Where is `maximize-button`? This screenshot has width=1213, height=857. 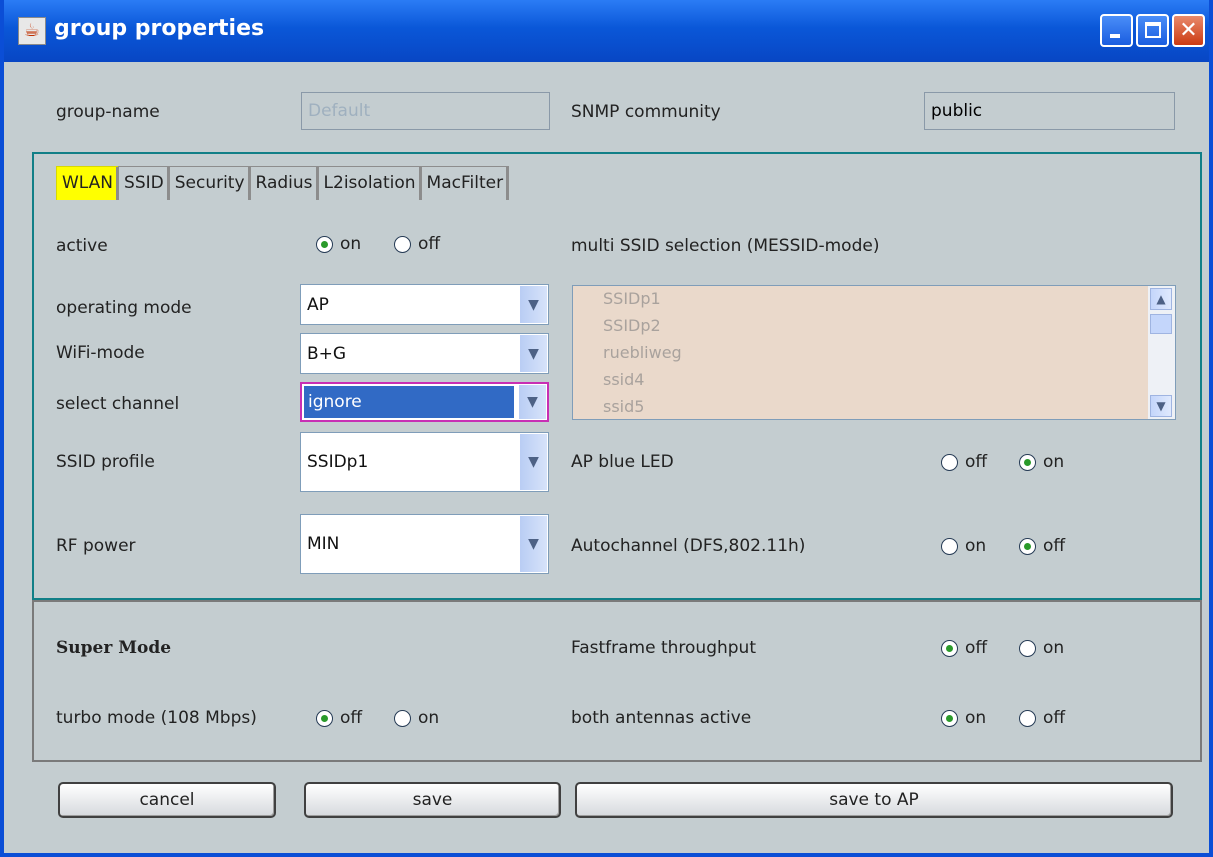 maximize-button is located at coordinates (1152, 30).